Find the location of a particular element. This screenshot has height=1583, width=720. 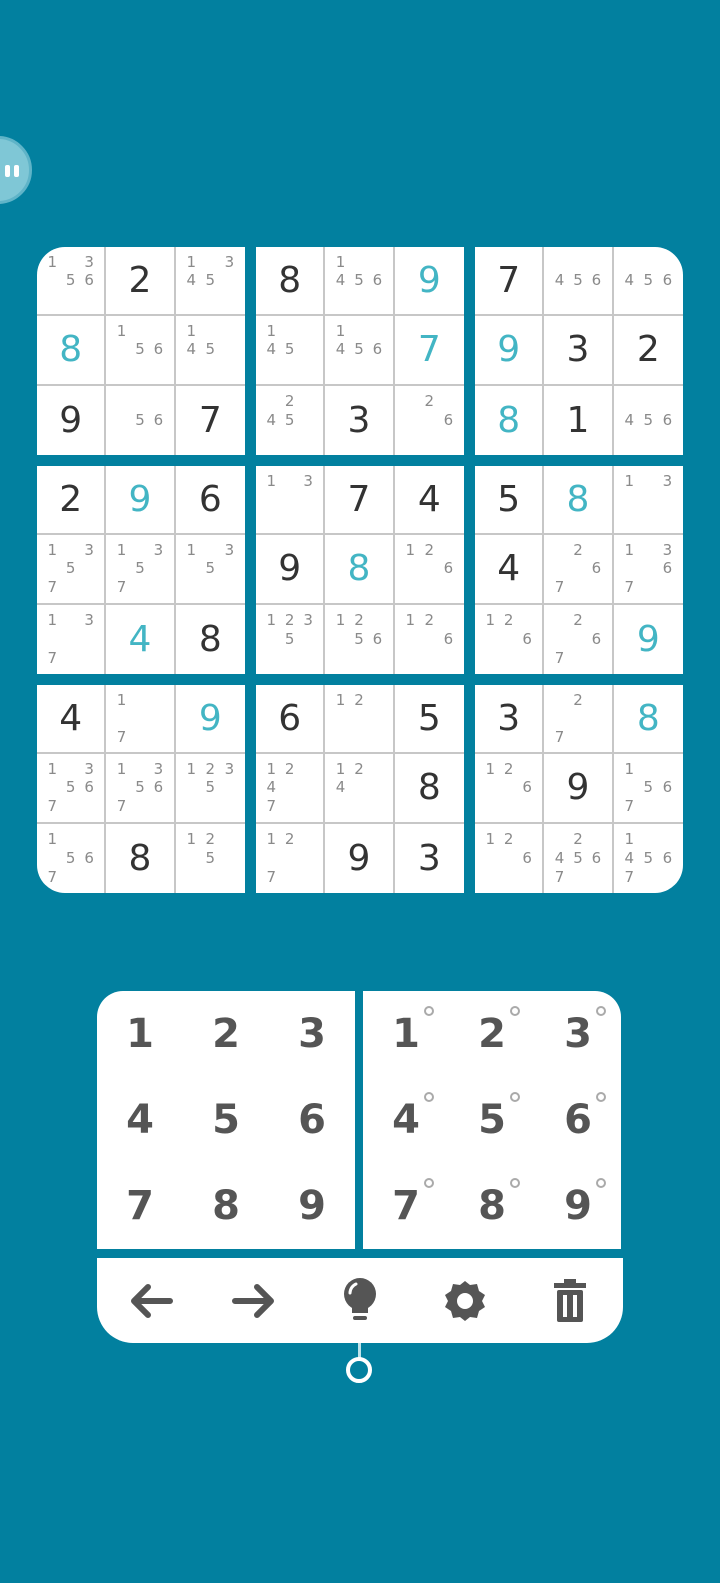

sudoku-cell: 1 356 is located at coordinates (72, 282).